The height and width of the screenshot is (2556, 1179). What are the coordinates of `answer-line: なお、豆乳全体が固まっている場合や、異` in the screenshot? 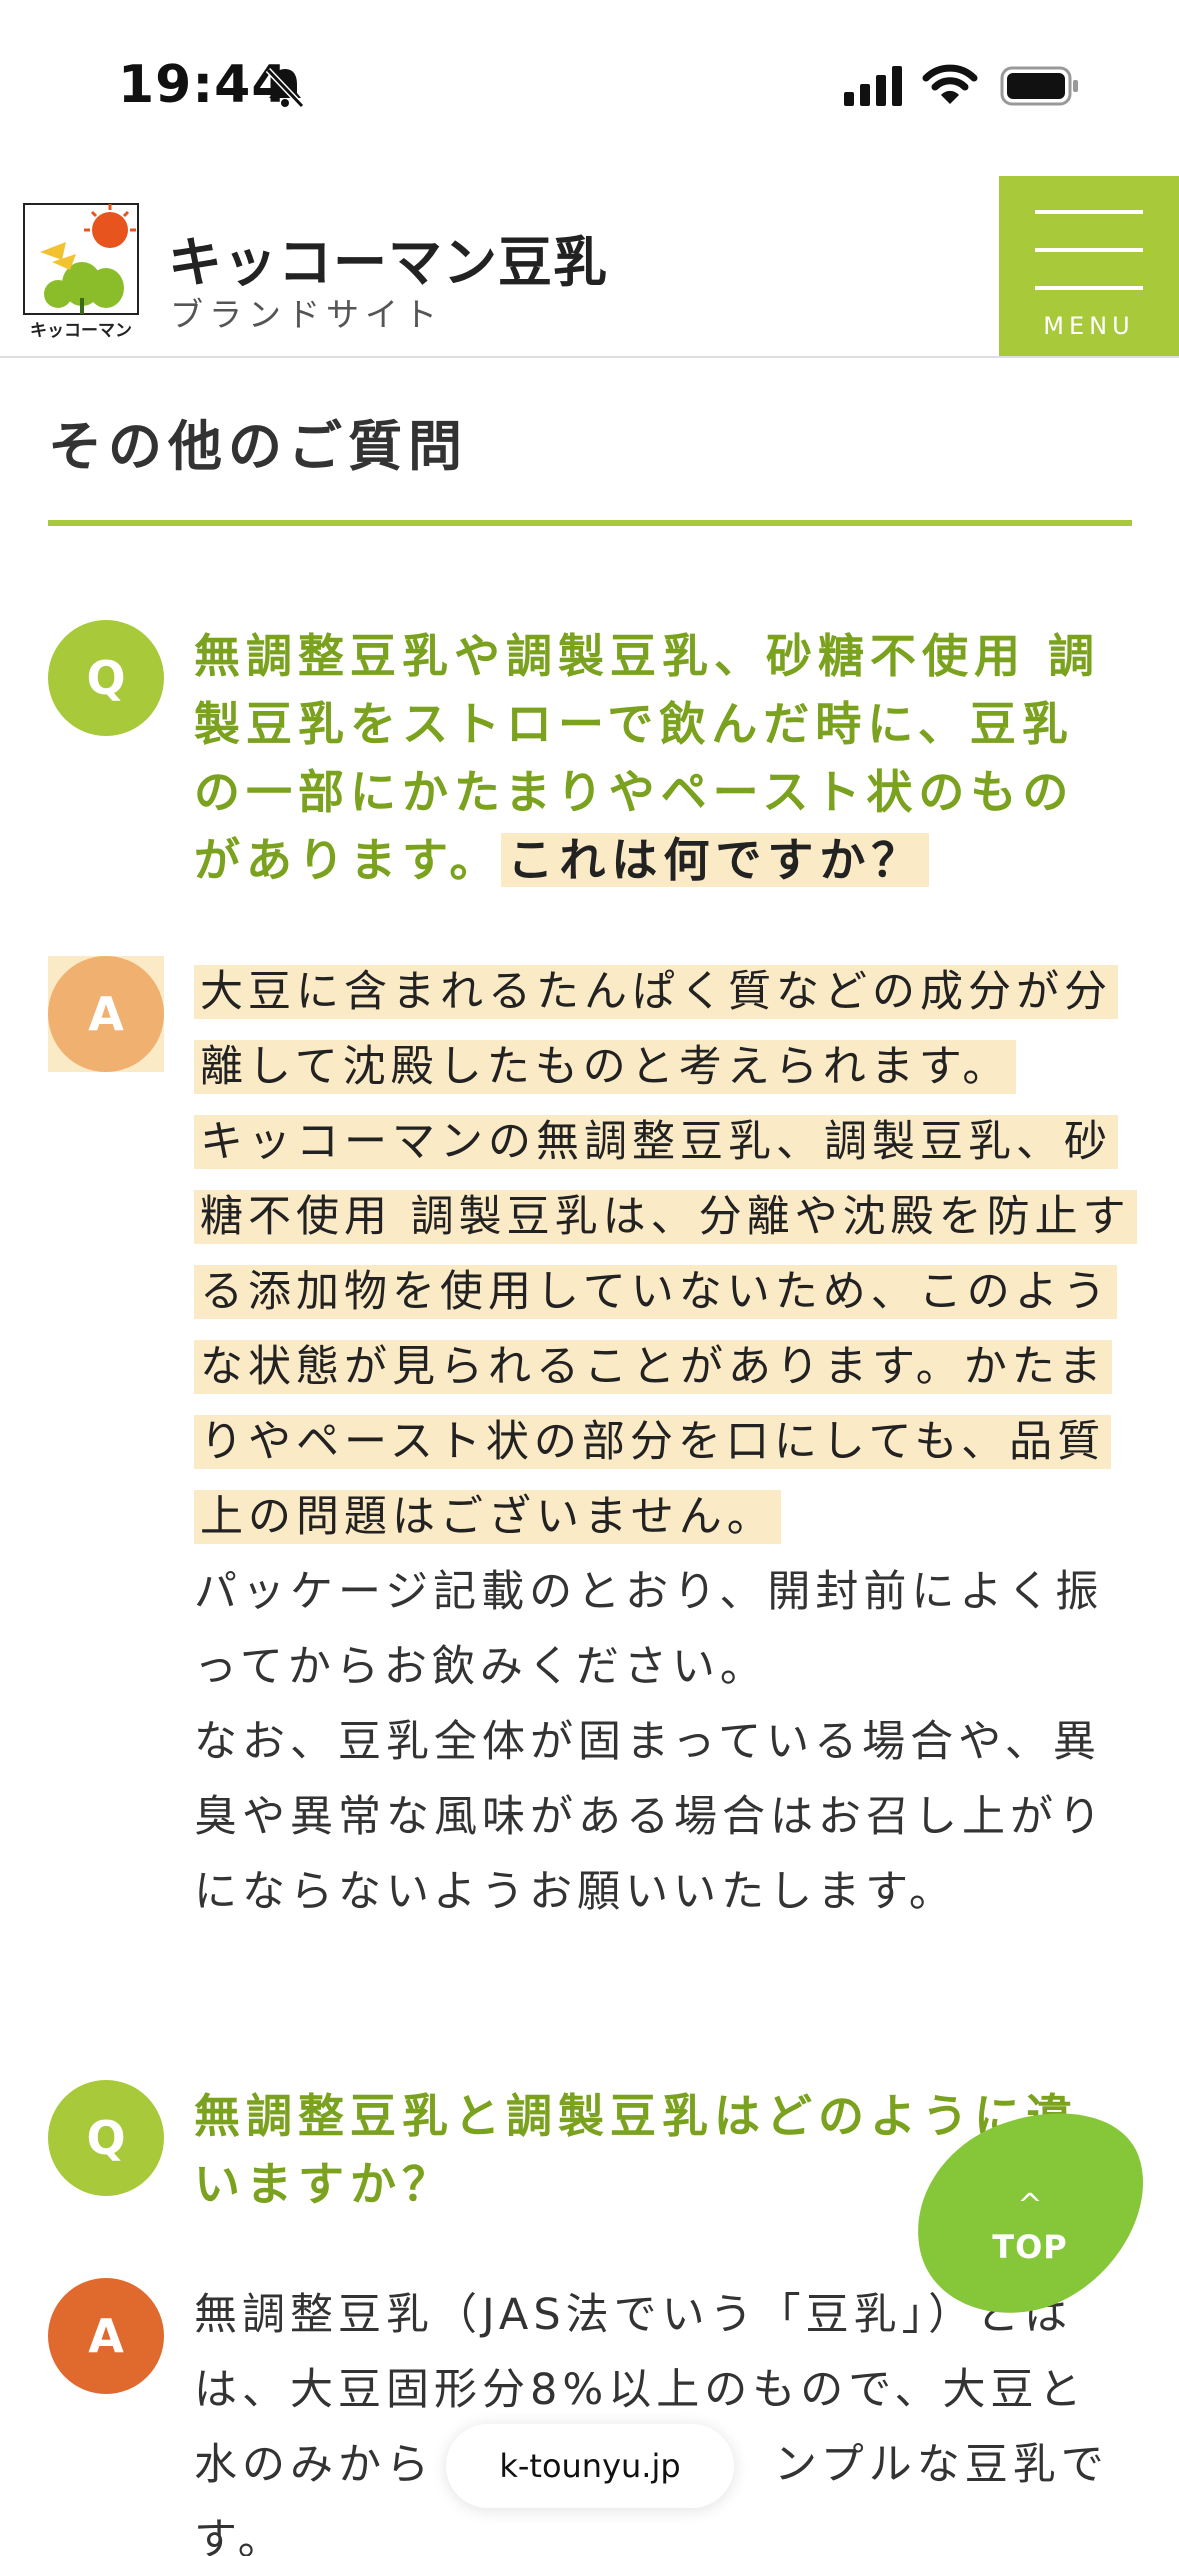 It's located at (647, 1742).